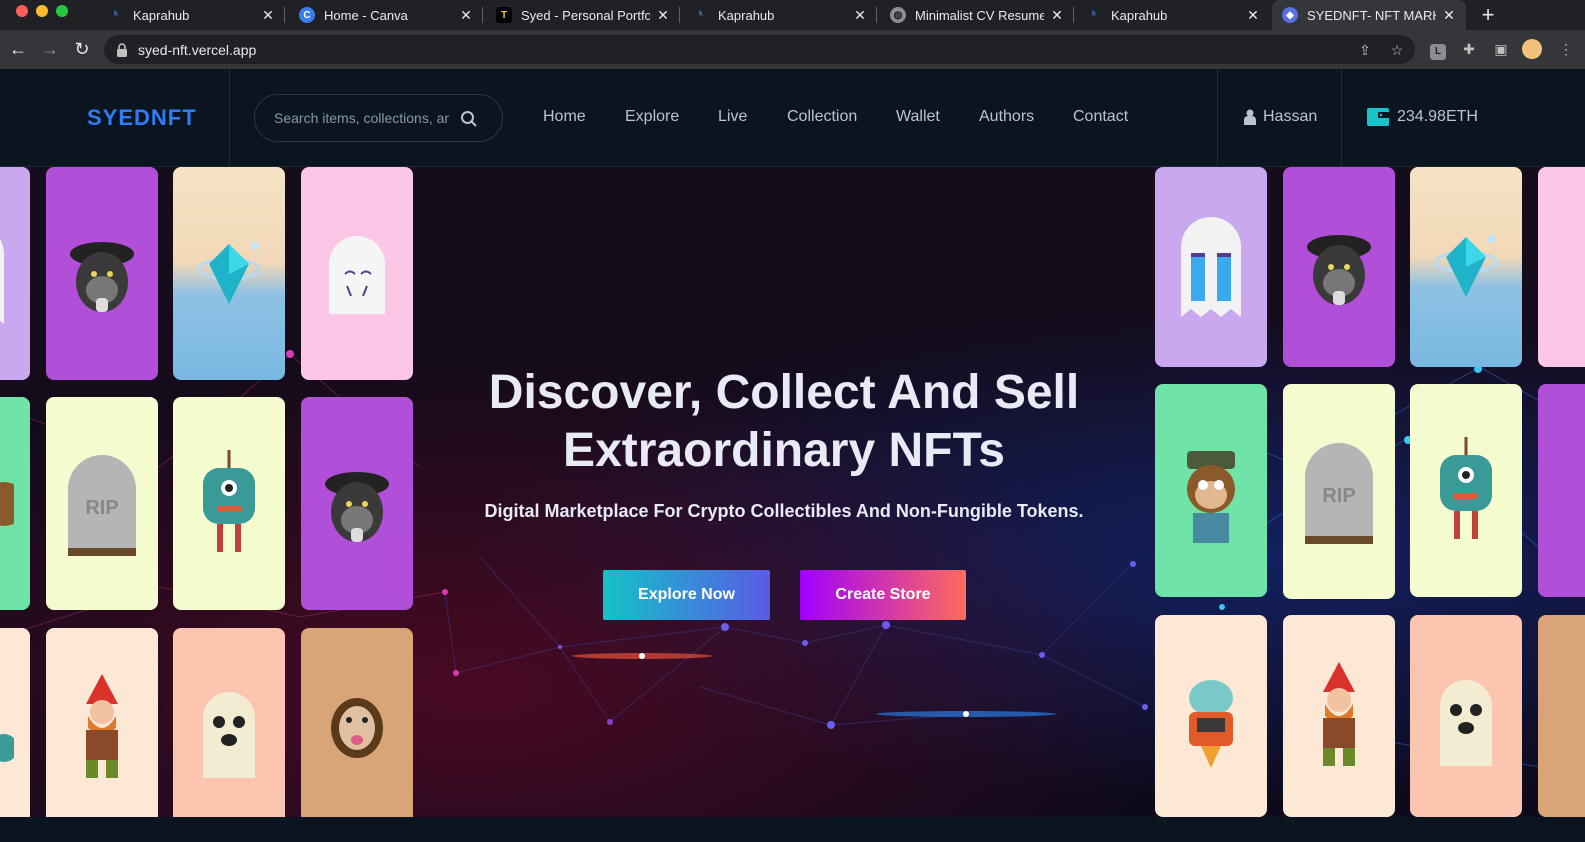  Describe the element at coordinates (898, 15) in the screenshot. I see `globe-icon: ◍` at that location.